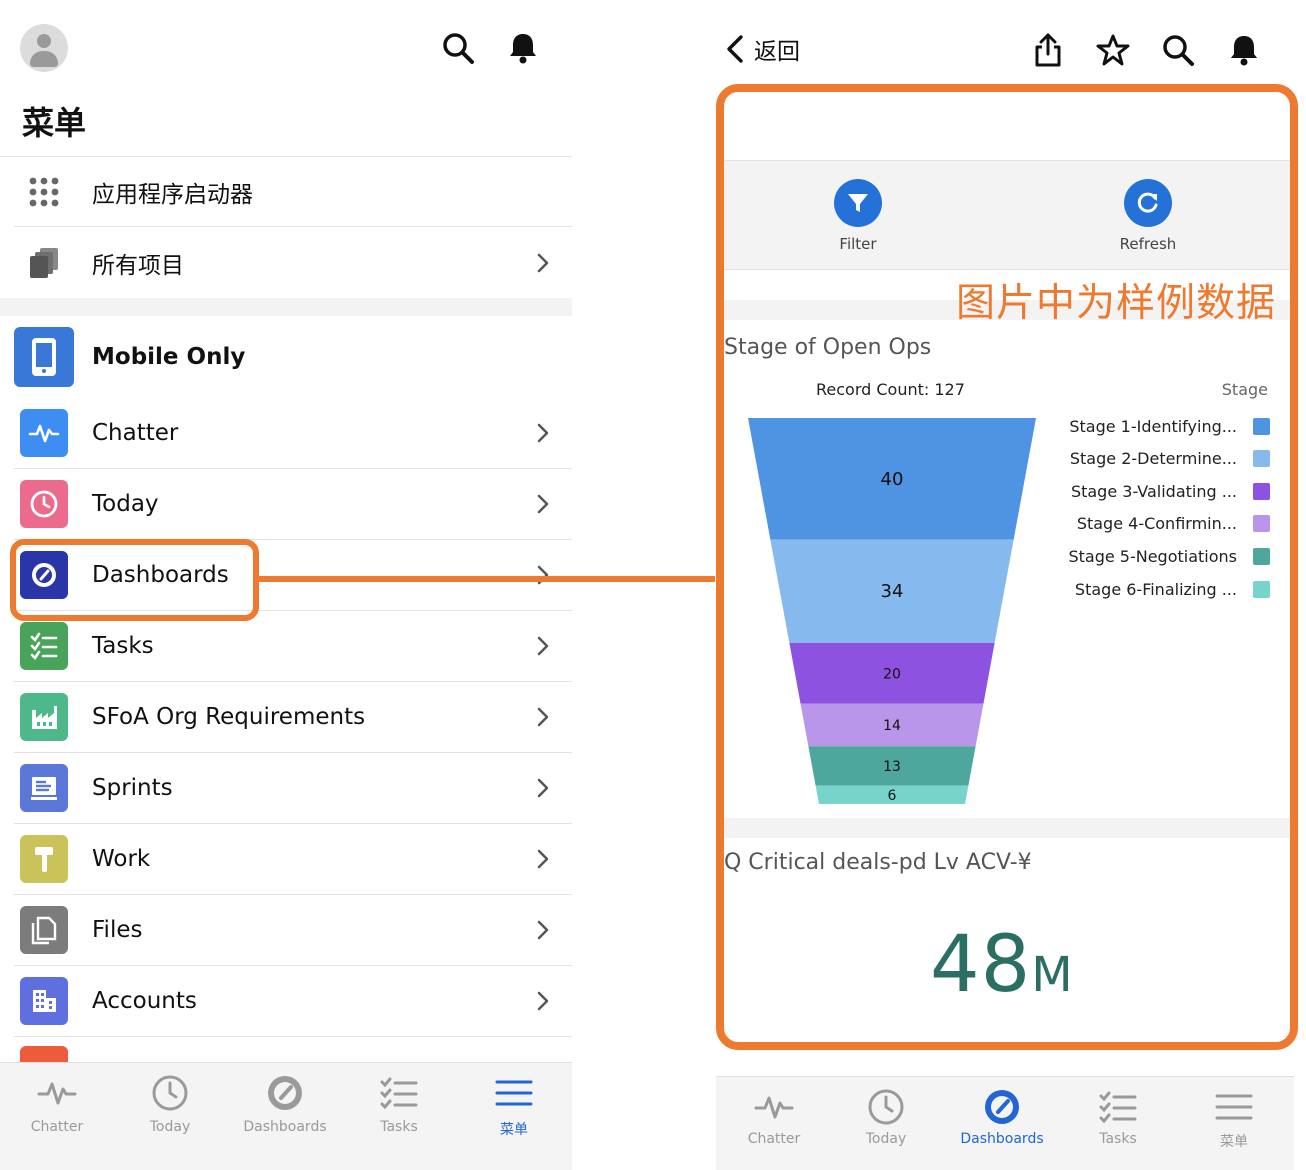  What do you see at coordinates (44, 788) in the screenshot?
I see `board-icon` at bounding box center [44, 788].